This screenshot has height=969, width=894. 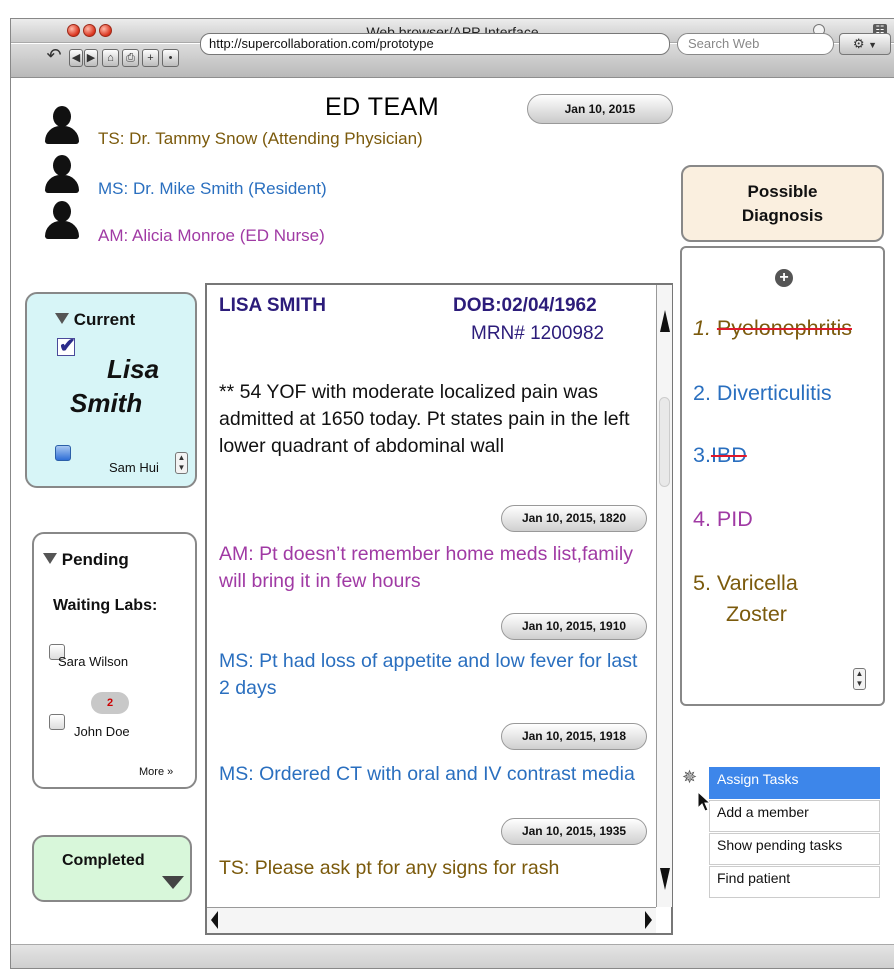 I want to click on waiting-labs-label: Waiting Labs:, so click(x=105, y=605).